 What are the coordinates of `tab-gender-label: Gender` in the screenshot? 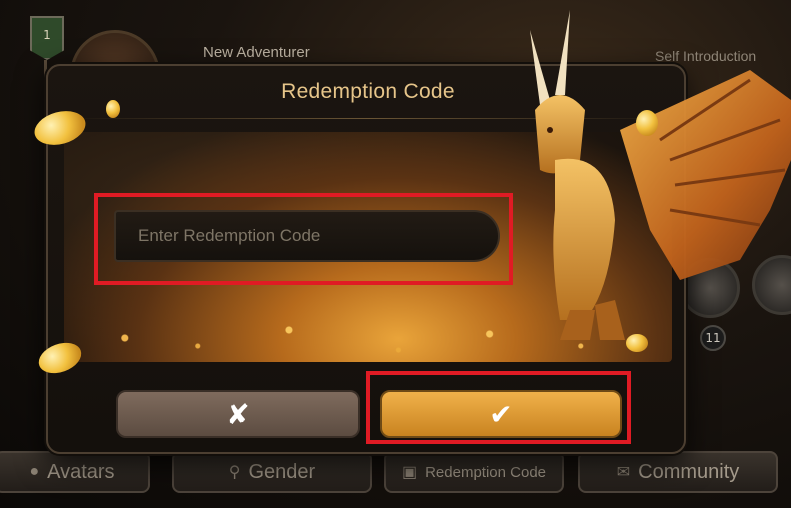 It's located at (282, 471).